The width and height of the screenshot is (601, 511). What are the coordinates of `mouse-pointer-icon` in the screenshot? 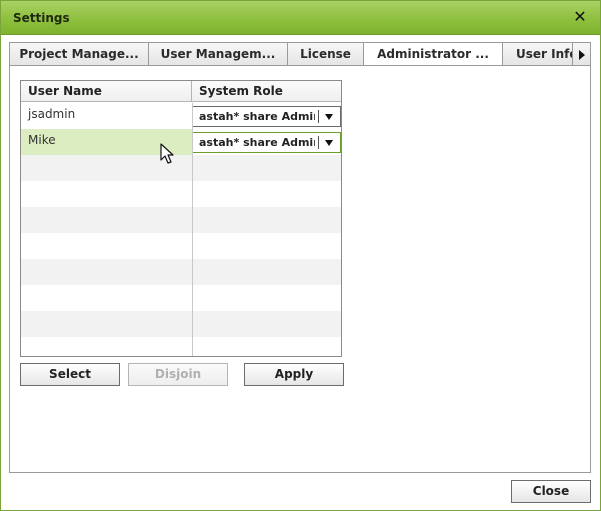 It's located at (167, 153).